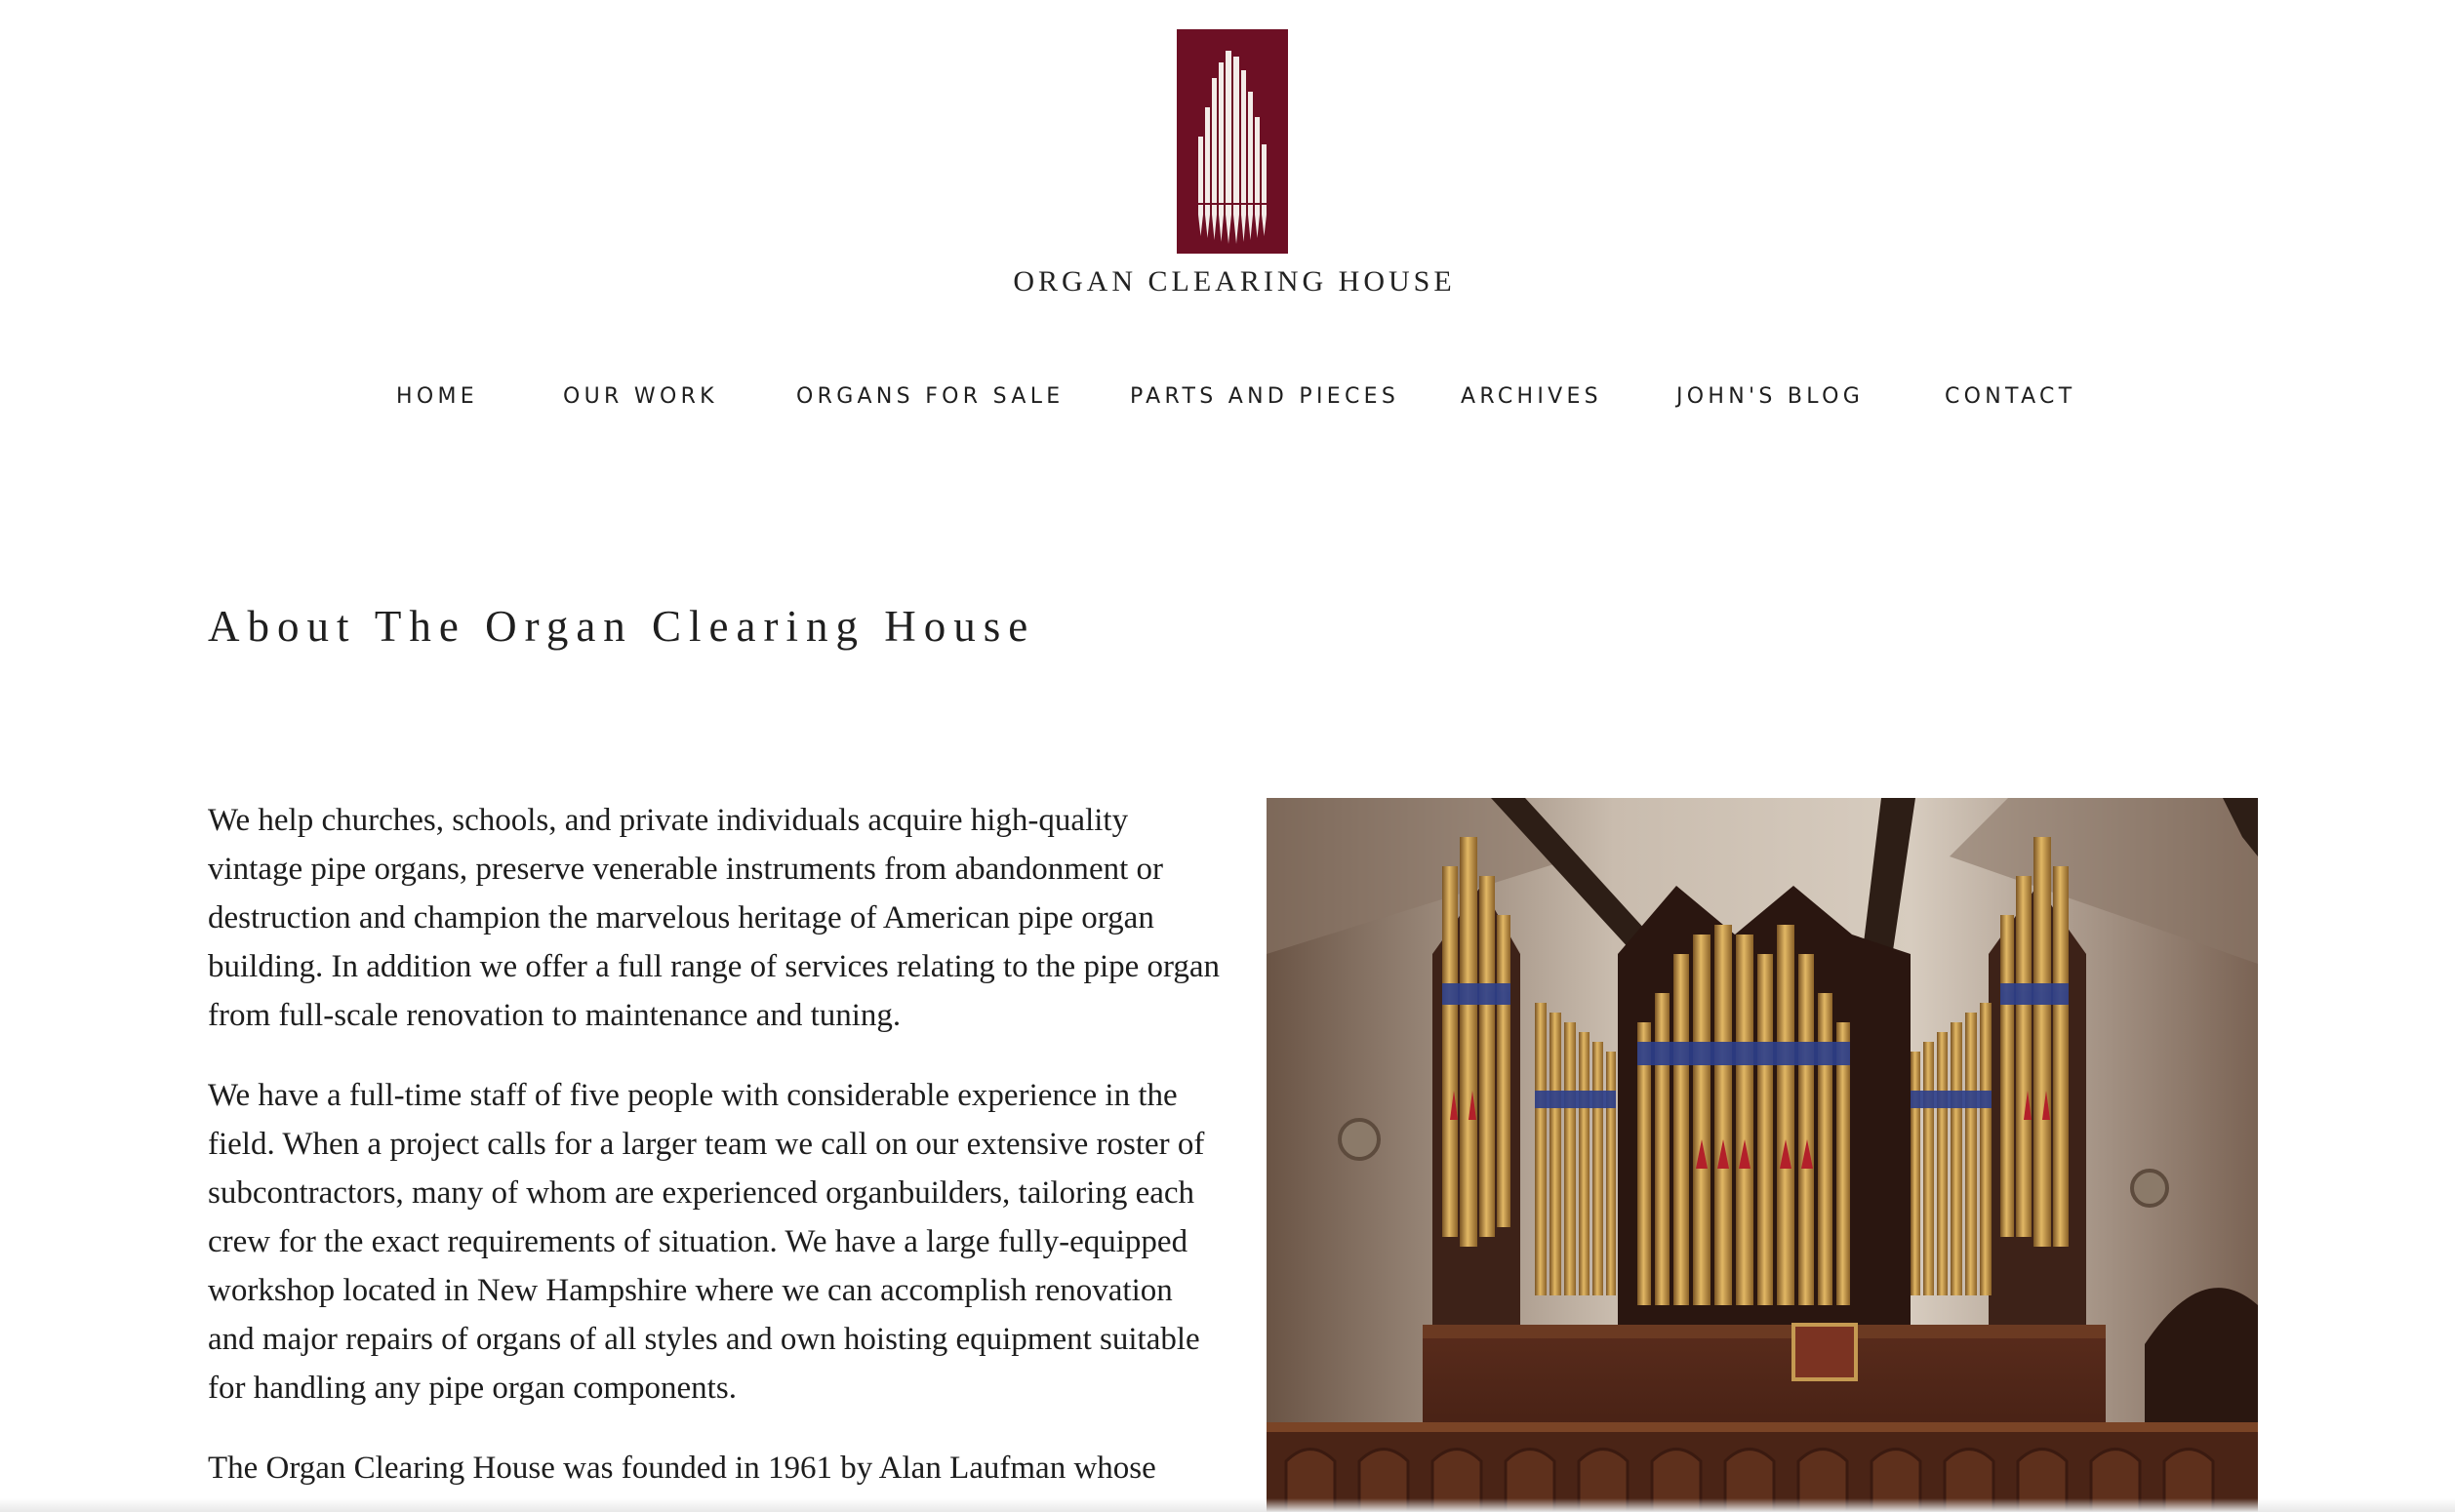  What do you see at coordinates (1265, 396) in the screenshot?
I see `nav-parts-and-pieces: PARTS AND PIECES` at bounding box center [1265, 396].